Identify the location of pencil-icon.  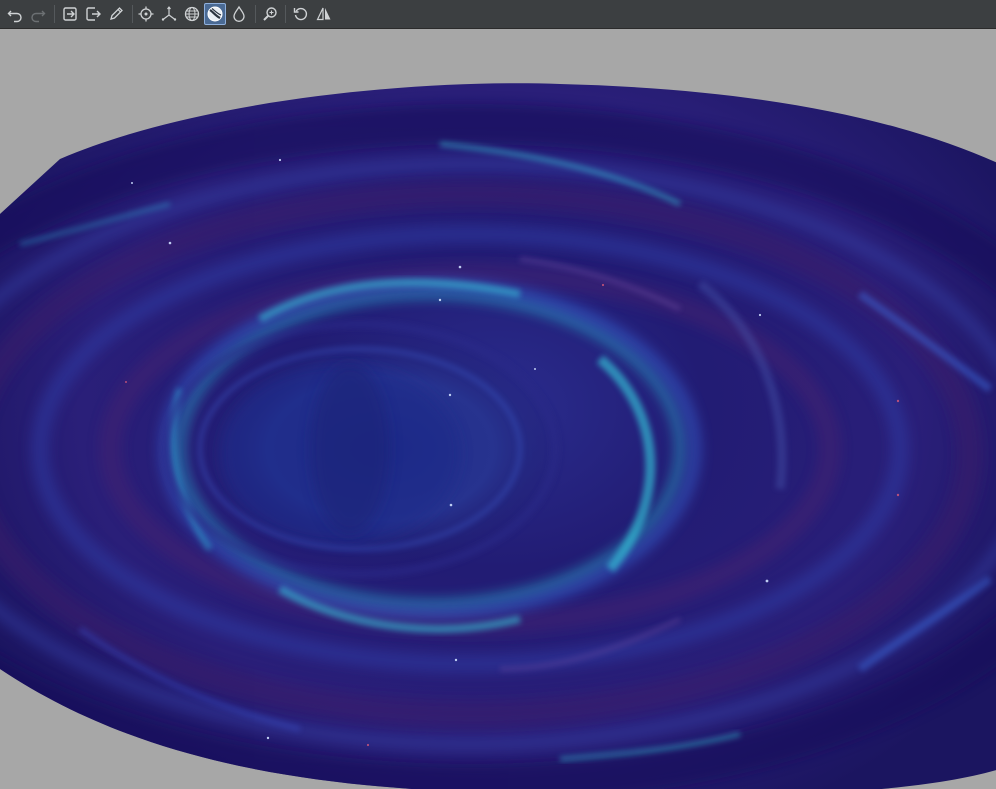
(116, 13).